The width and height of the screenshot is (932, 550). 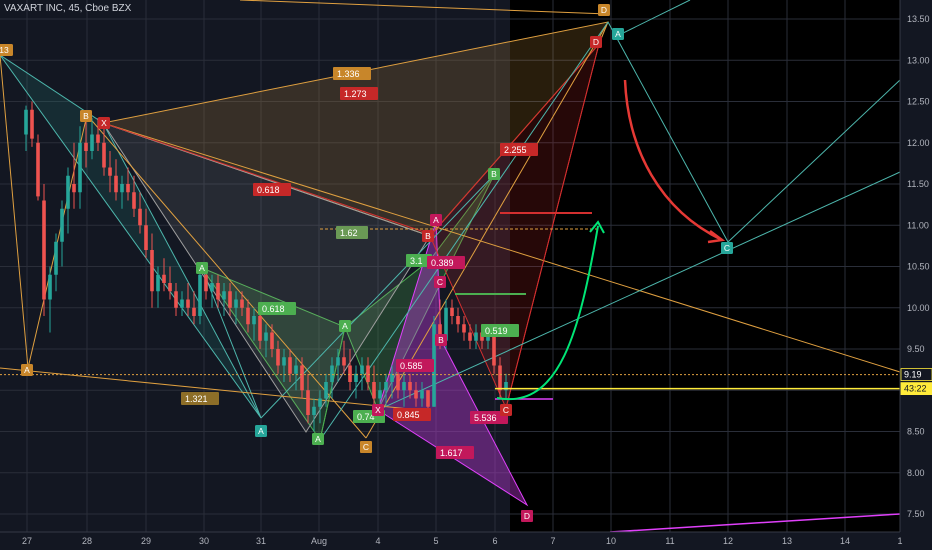 What do you see at coordinates (899, 541) in the screenshot?
I see `x-tick-label: 1` at bounding box center [899, 541].